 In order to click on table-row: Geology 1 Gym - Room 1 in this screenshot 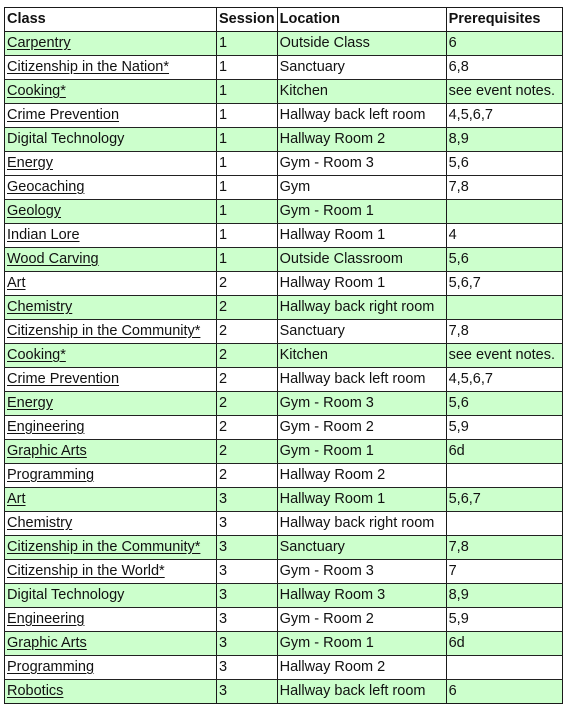, I will do `click(283, 211)`.